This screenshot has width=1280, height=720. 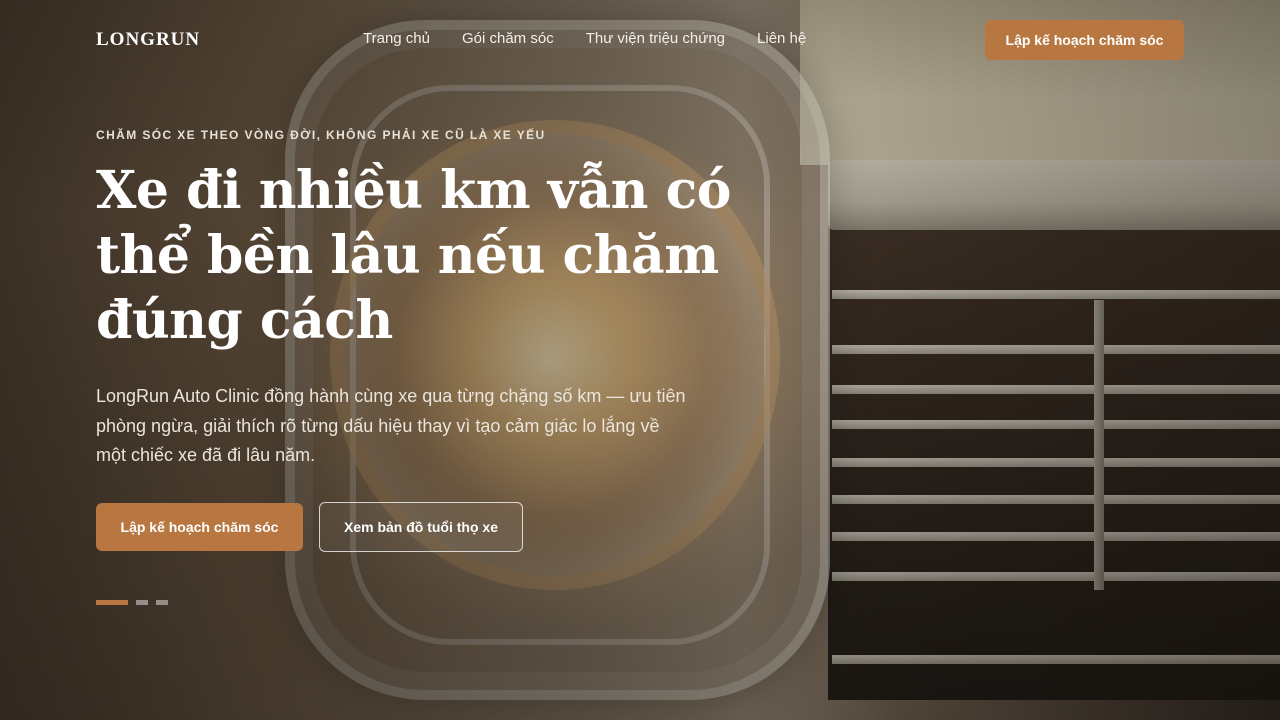 I want to click on nav-item-home: Trang chủ, so click(x=396, y=38).